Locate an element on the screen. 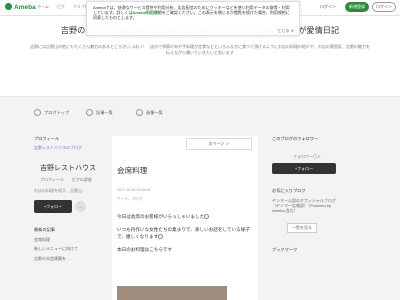 This screenshot has width=400, height=300. nav-home-link: ホーム is located at coordinates (43, 7).